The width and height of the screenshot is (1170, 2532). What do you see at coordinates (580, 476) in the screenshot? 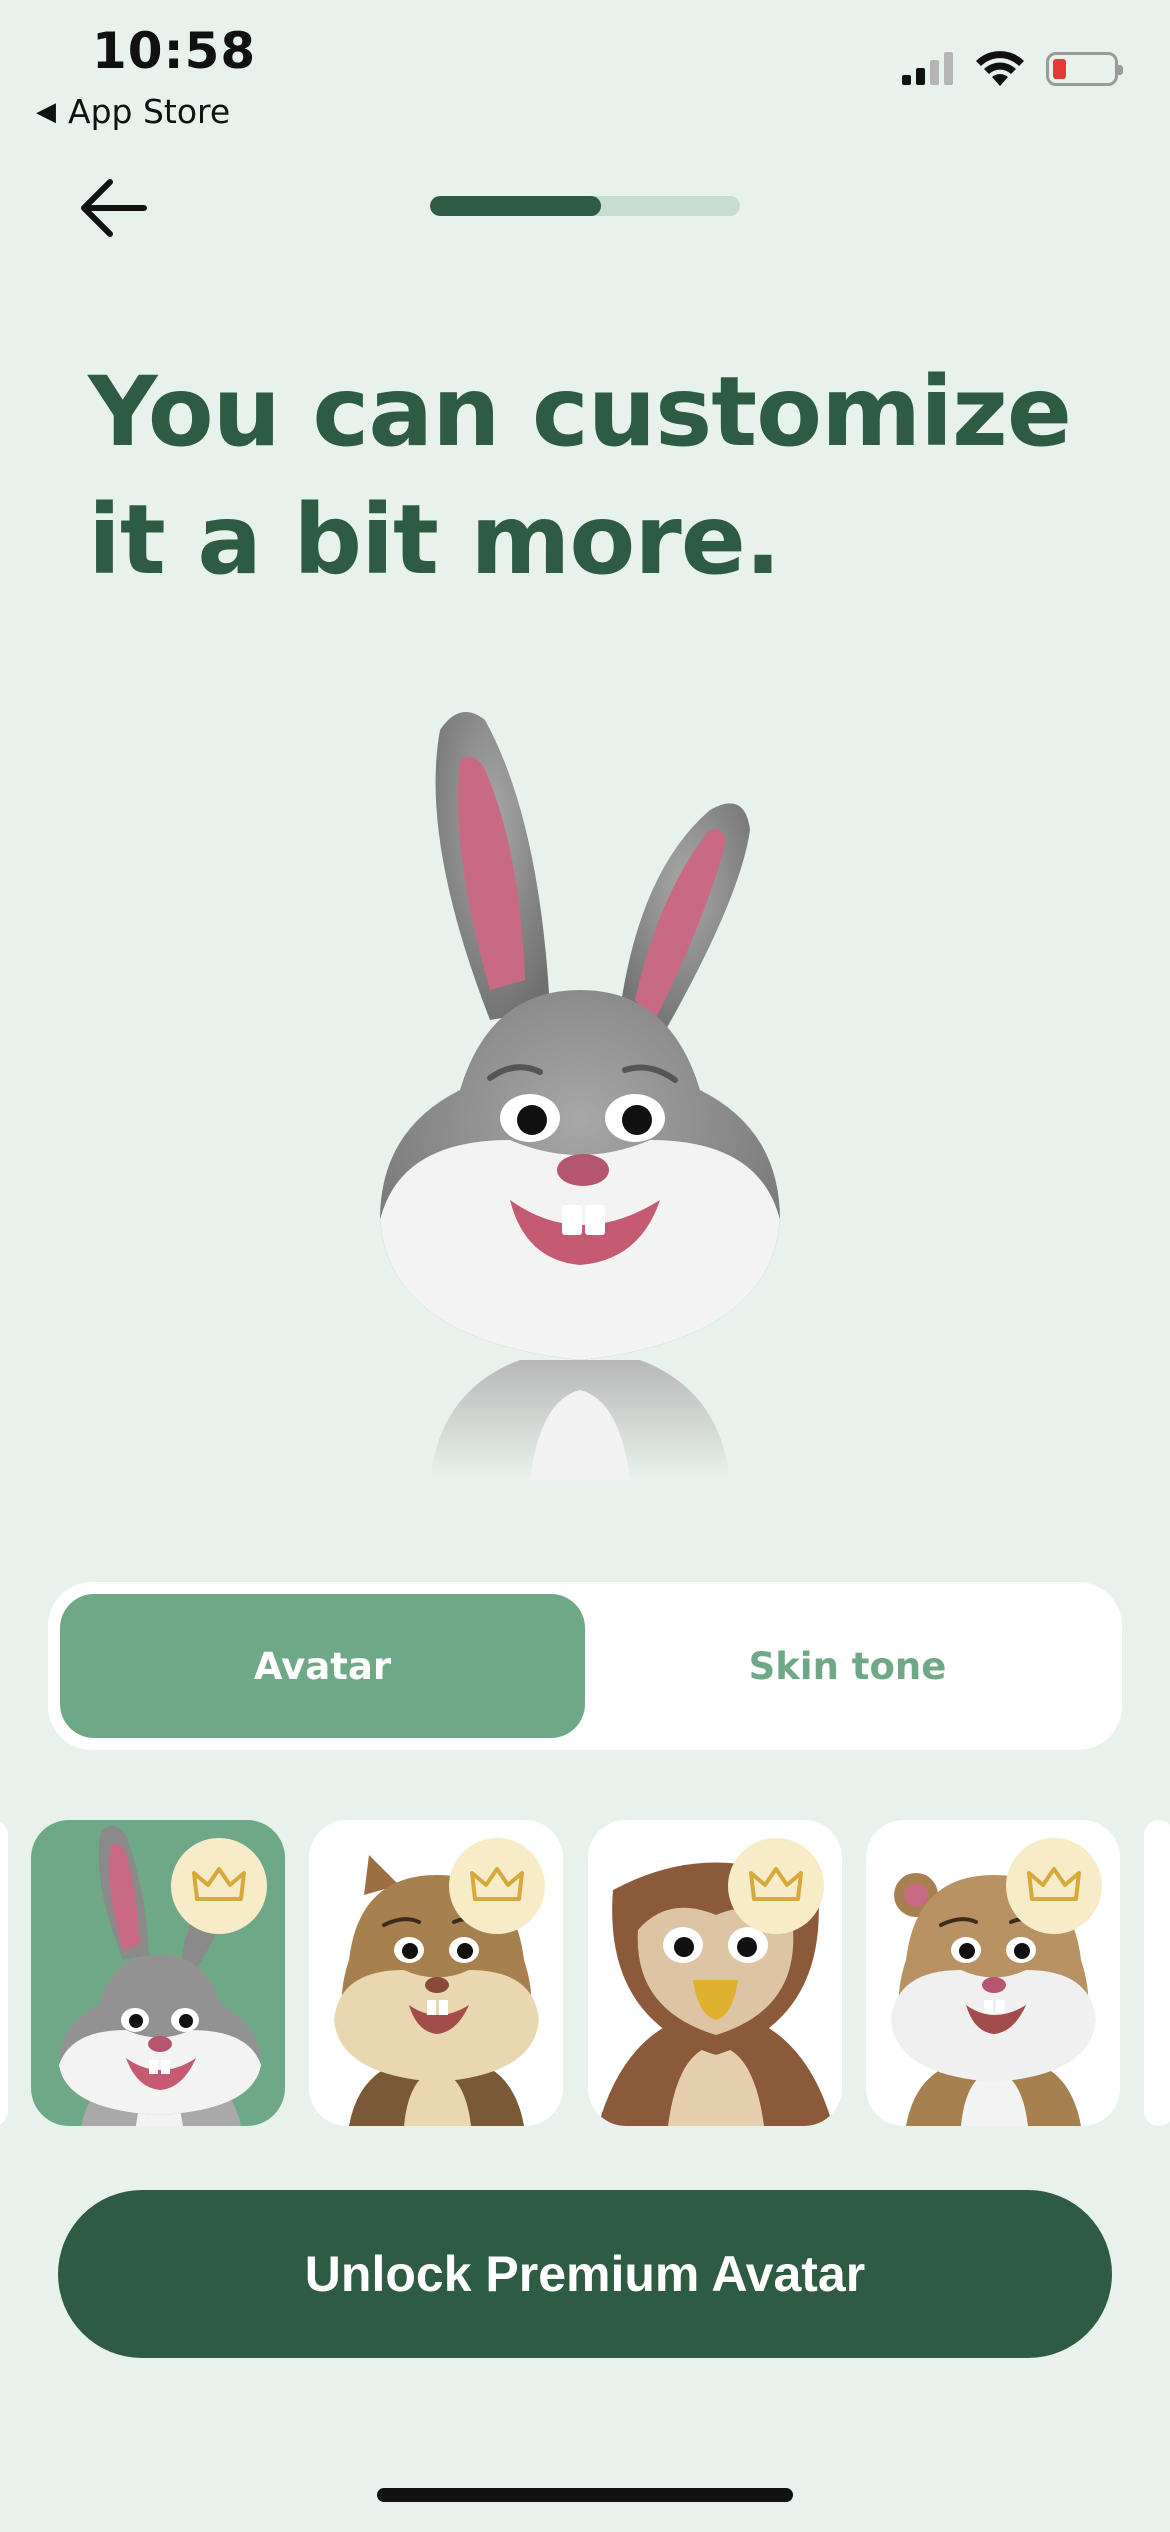
I see `page-title: You can customize it a bit more.` at bounding box center [580, 476].